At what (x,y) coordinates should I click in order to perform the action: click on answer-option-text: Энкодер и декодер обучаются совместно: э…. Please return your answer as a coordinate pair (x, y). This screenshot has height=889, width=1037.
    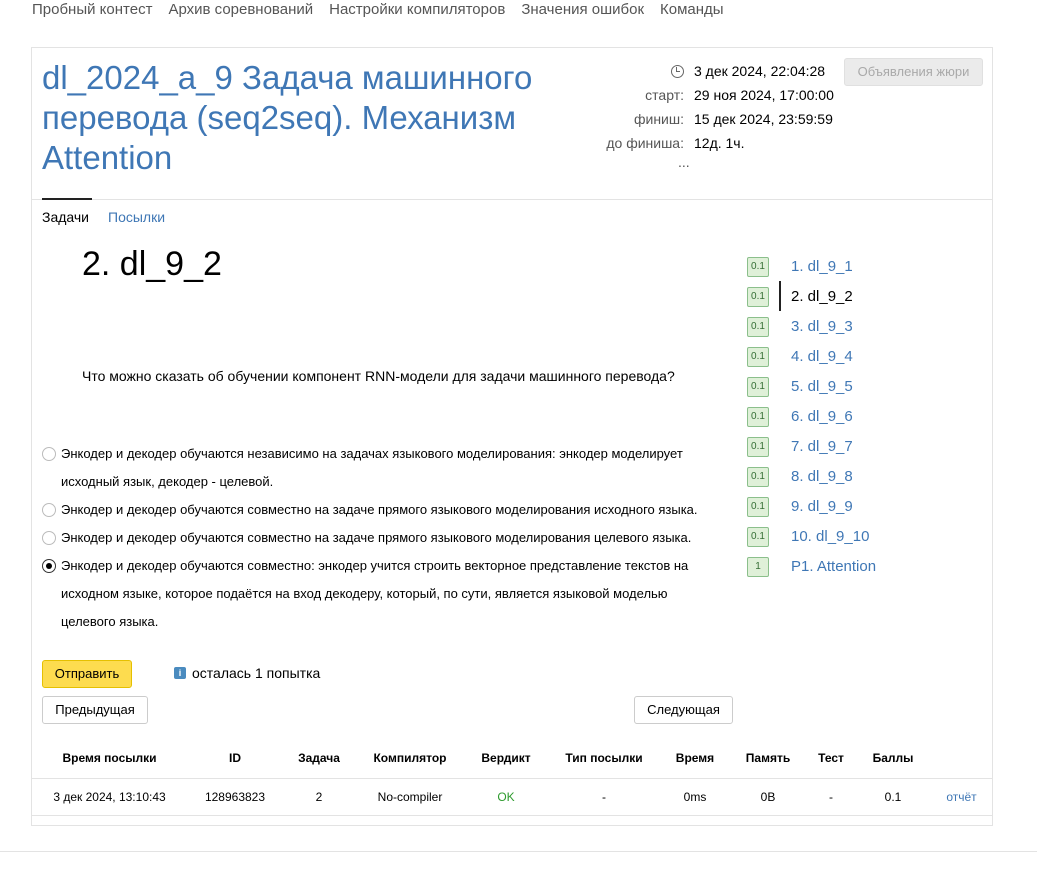
    Looking at the image, I should click on (375, 593).